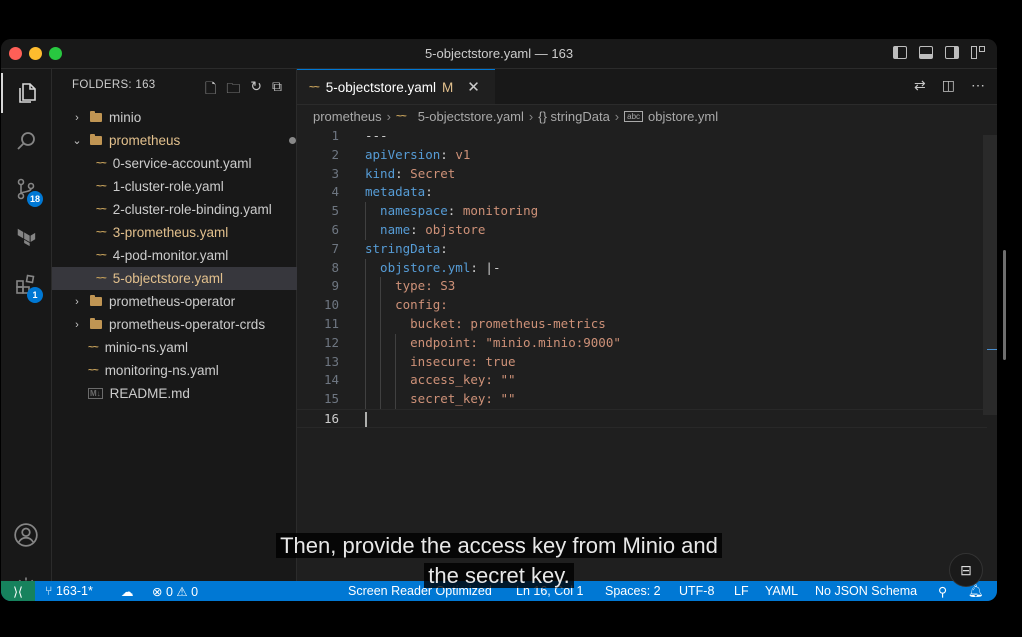 This screenshot has height=637, width=1022. I want to click on more-actions-icon: ⋯, so click(978, 85).